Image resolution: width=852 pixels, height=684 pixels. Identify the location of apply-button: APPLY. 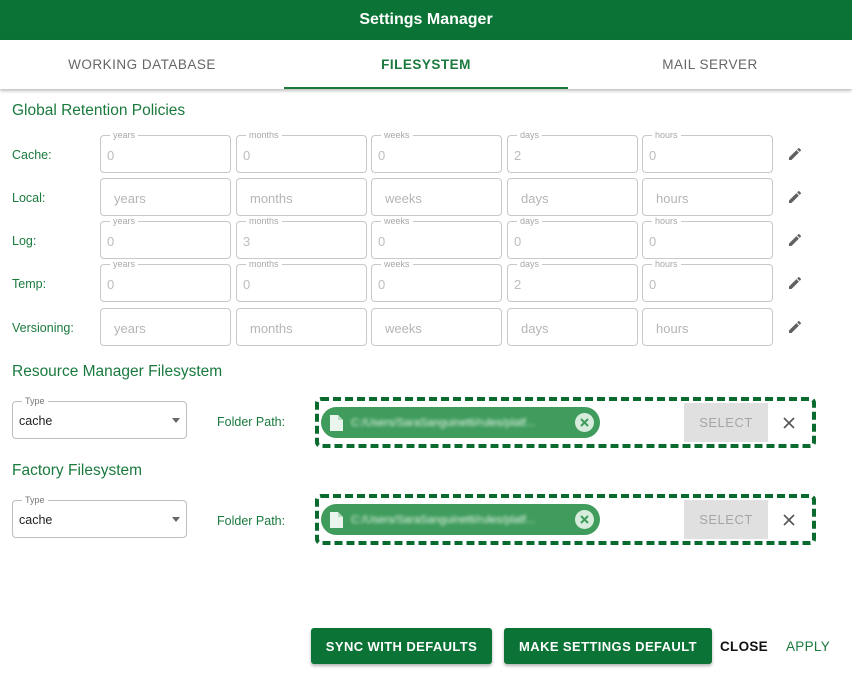
(808, 646).